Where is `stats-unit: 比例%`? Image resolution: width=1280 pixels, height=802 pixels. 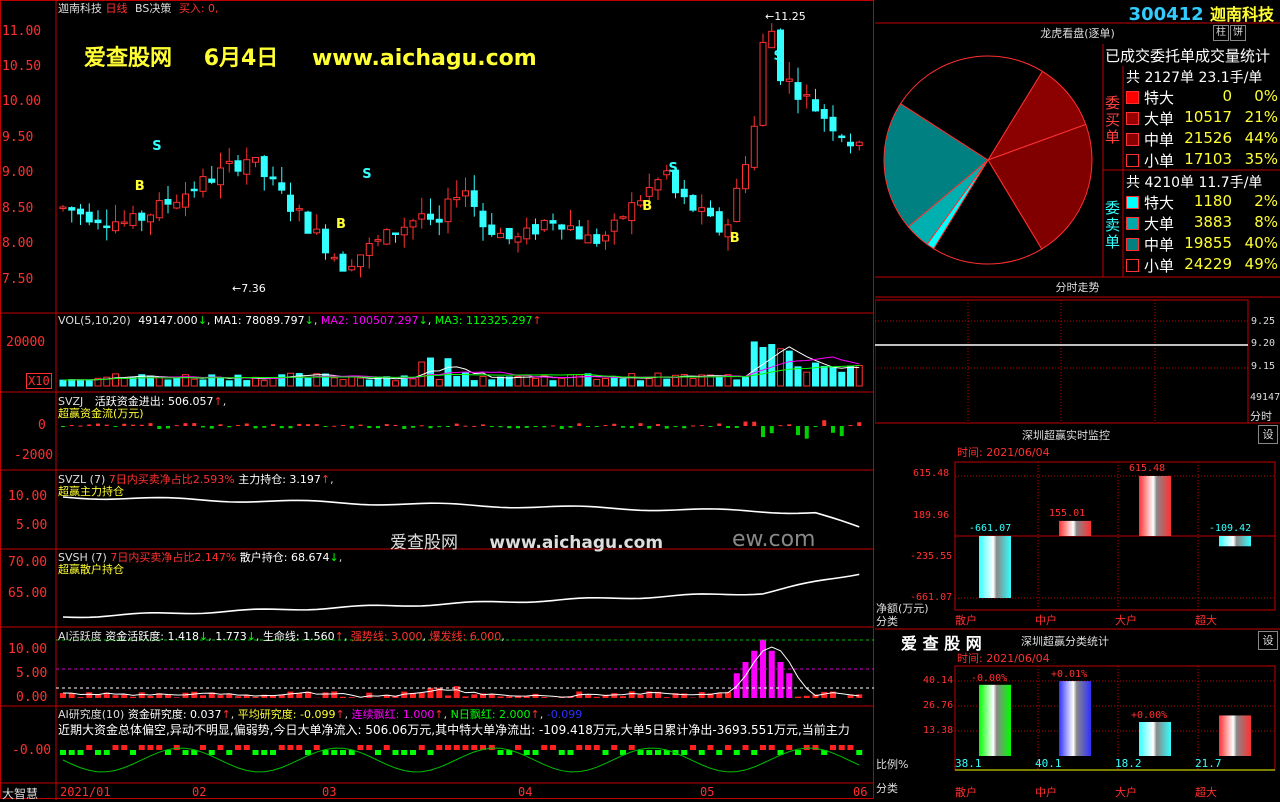
stats-unit: 比例% is located at coordinates (892, 764).